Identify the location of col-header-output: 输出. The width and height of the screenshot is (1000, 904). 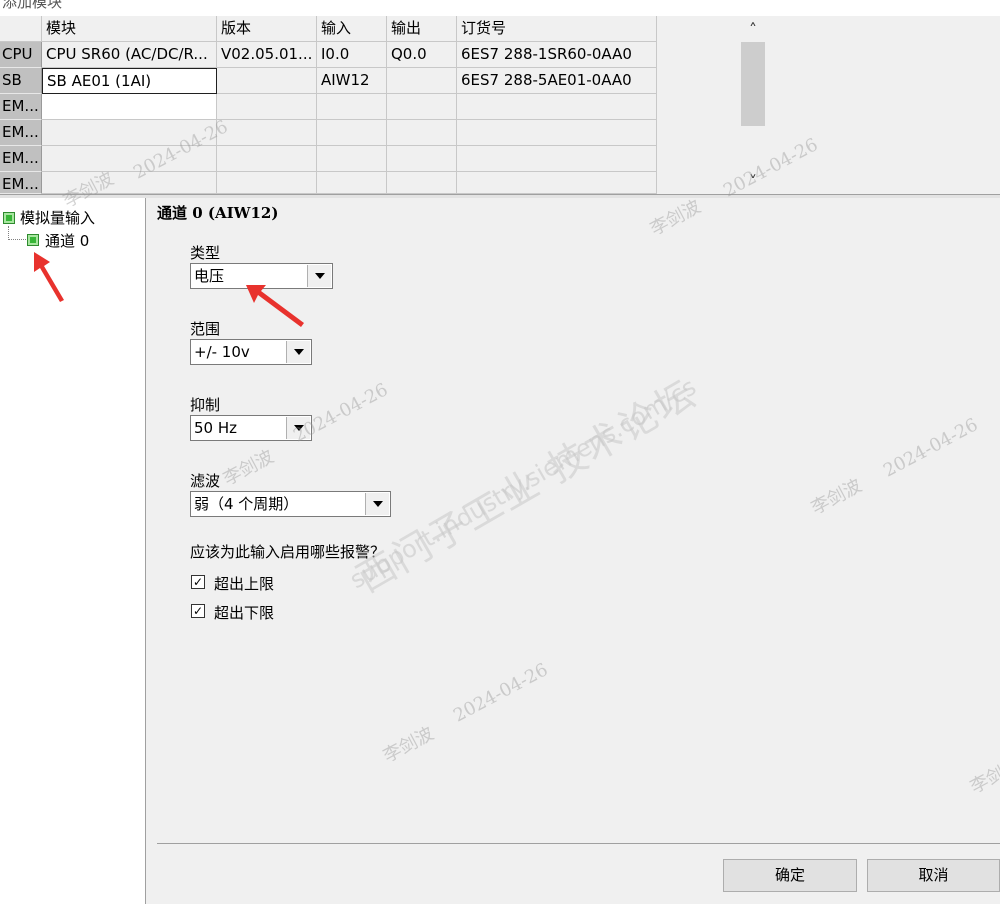
(422, 29).